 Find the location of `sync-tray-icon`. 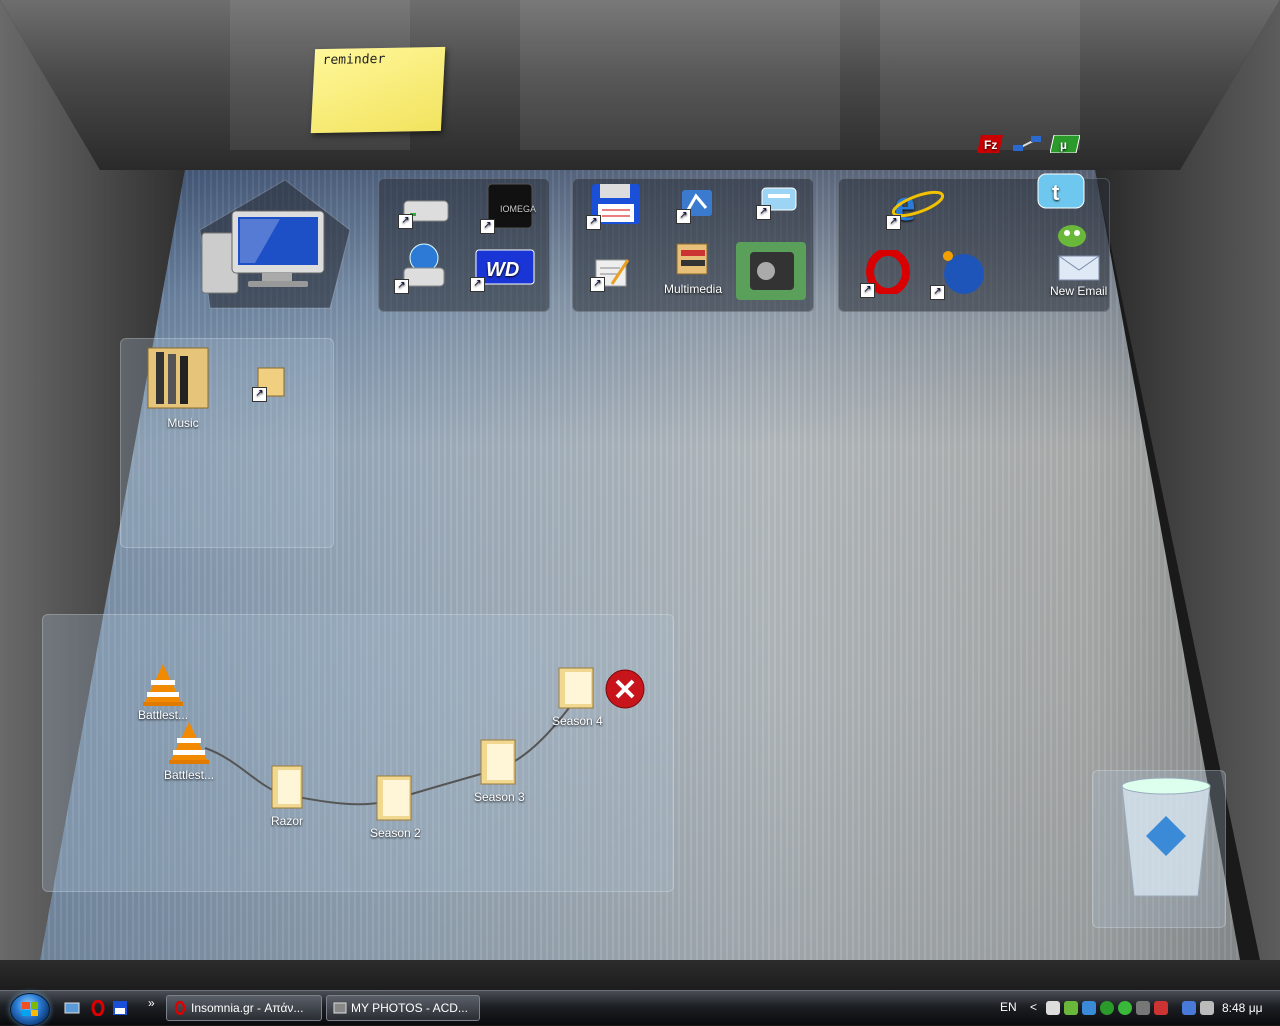

sync-tray-icon is located at coordinates (1125, 1008).